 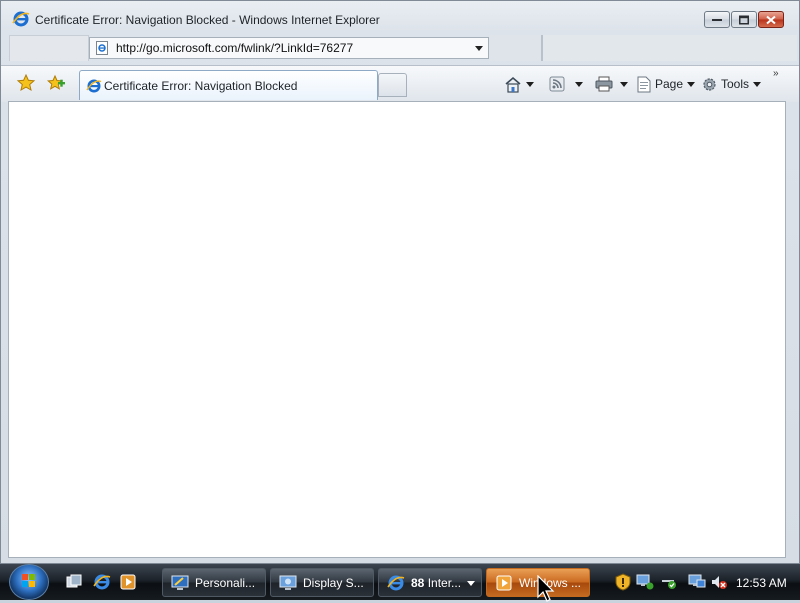 I want to click on page-menu-button: Page, so click(x=666, y=84).